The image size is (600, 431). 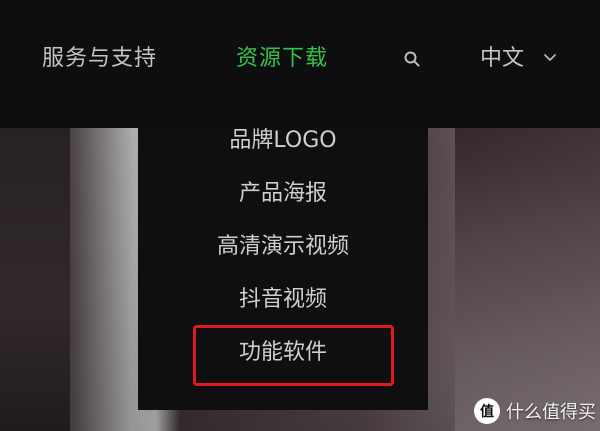 What do you see at coordinates (550, 54) in the screenshot?
I see `chevron-down-icon` at bounding box center [550, 54].